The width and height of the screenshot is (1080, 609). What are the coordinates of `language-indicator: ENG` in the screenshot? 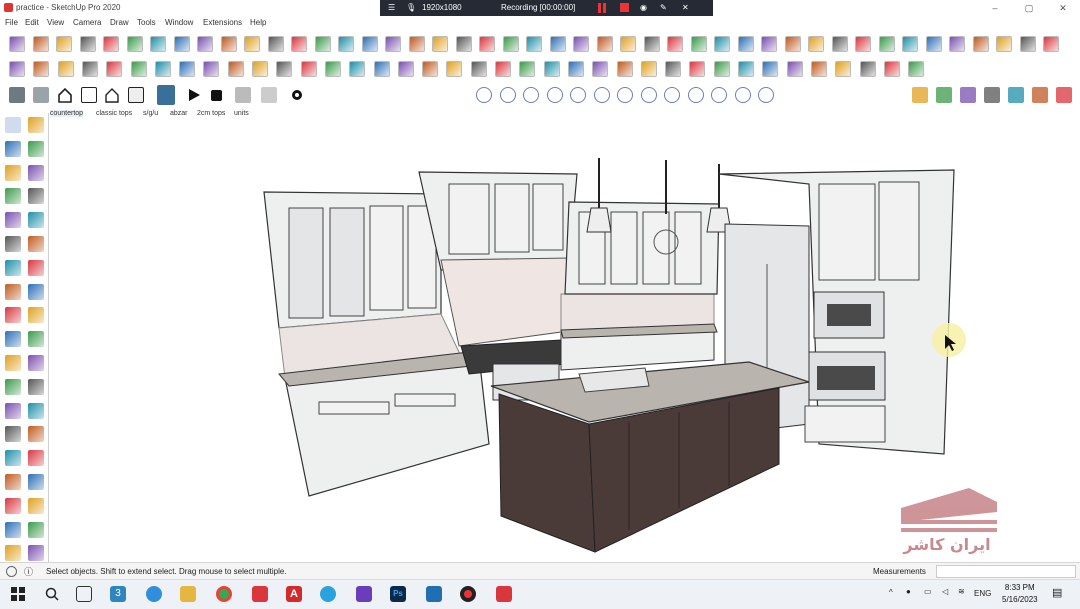 It's located at (982, 593).